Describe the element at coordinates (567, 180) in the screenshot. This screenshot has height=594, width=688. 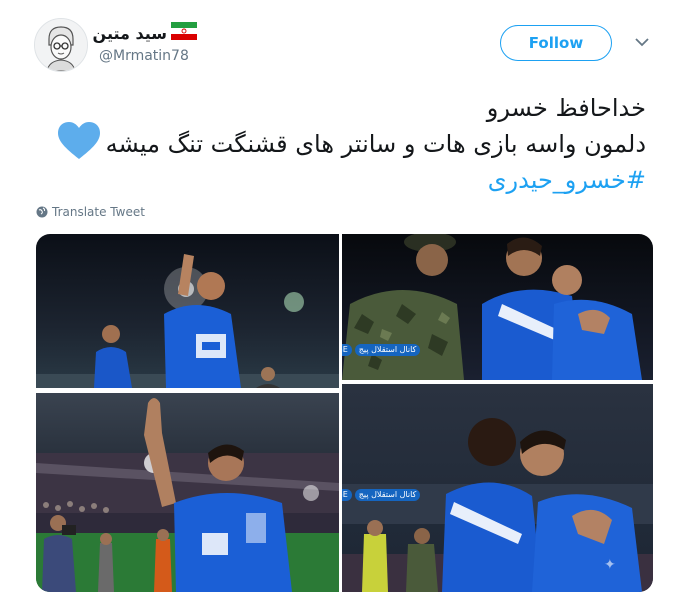
I see `hashtag-link: #خسرو_حیدری` at that location.